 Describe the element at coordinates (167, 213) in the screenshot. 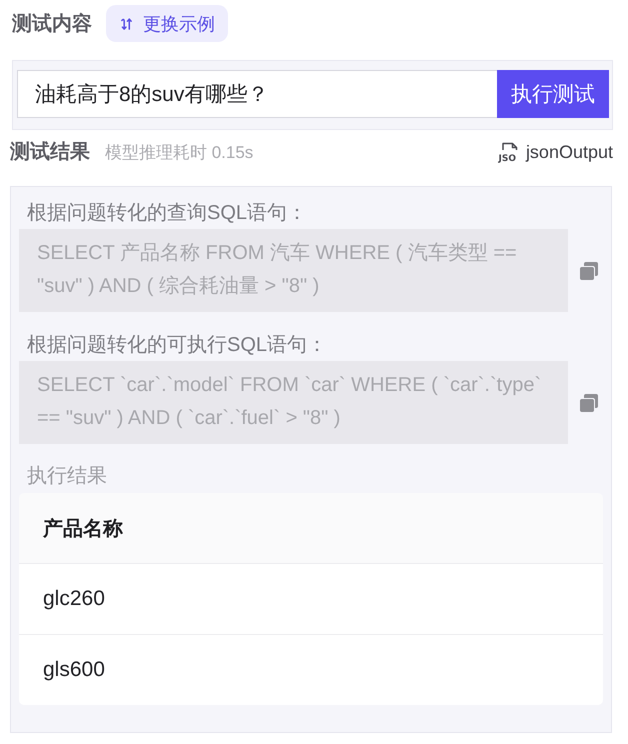

I see `sql-label: 根据问题转化的查询SQL语句：` at that location.